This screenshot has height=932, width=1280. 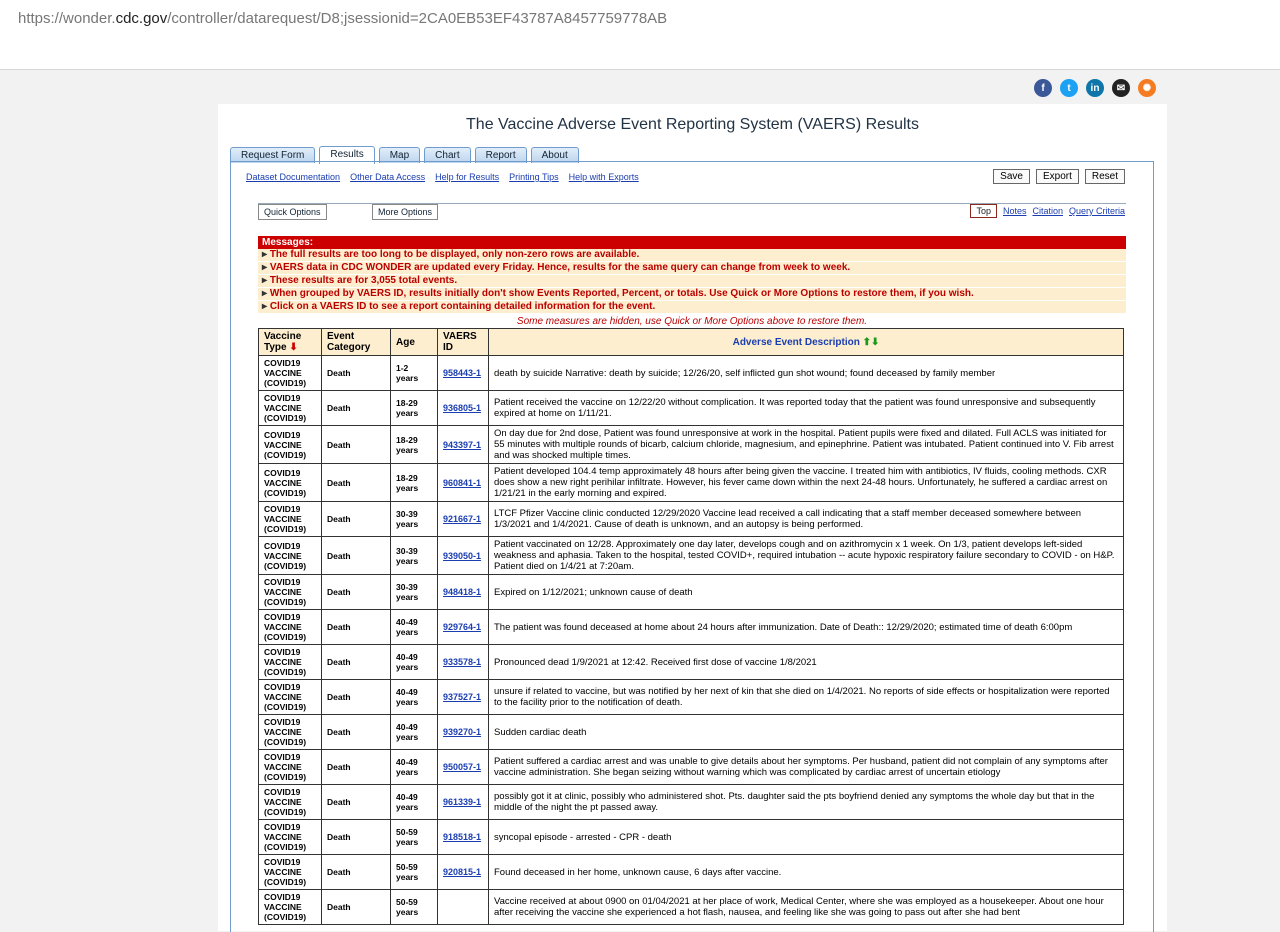 What do you see at coordinates (462, 802) in the screenshot?
I see `vaers-id-link: 961339-1` at bounding box center [462, 802].